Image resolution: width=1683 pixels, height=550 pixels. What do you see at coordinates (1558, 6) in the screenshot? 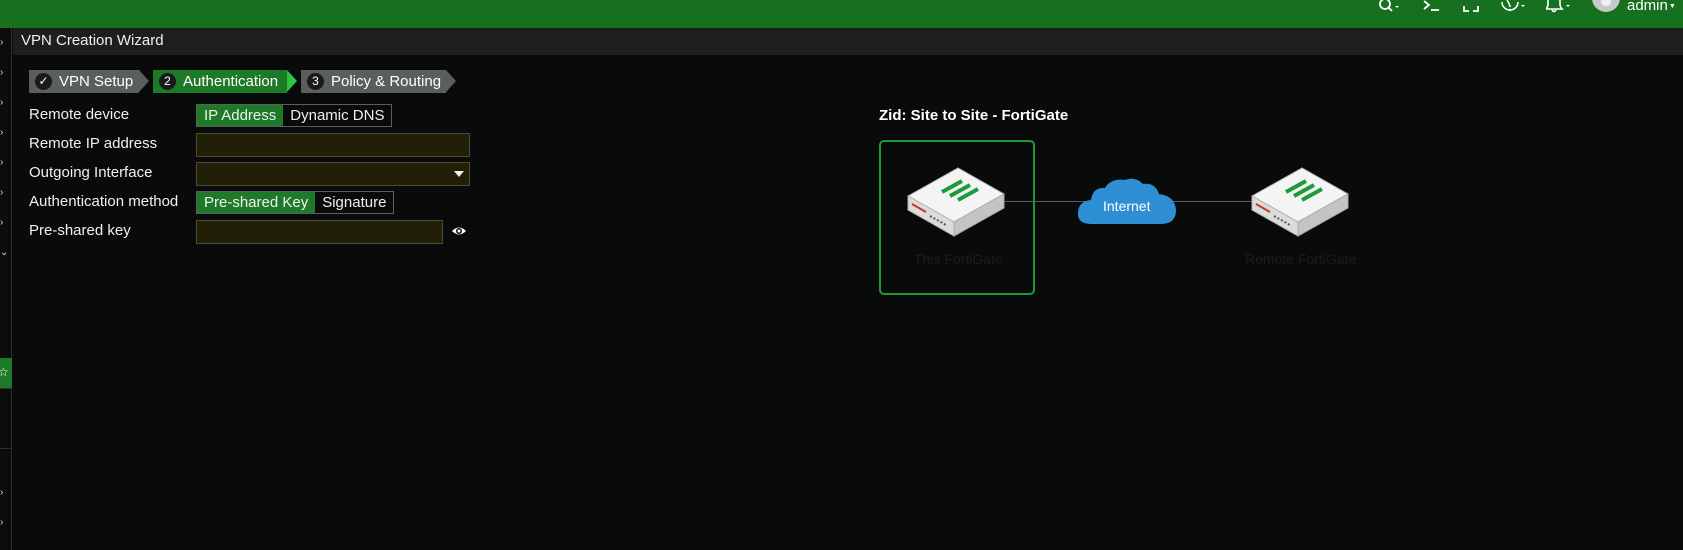
I see `bell-icon` at bounding box center [1558, 6].